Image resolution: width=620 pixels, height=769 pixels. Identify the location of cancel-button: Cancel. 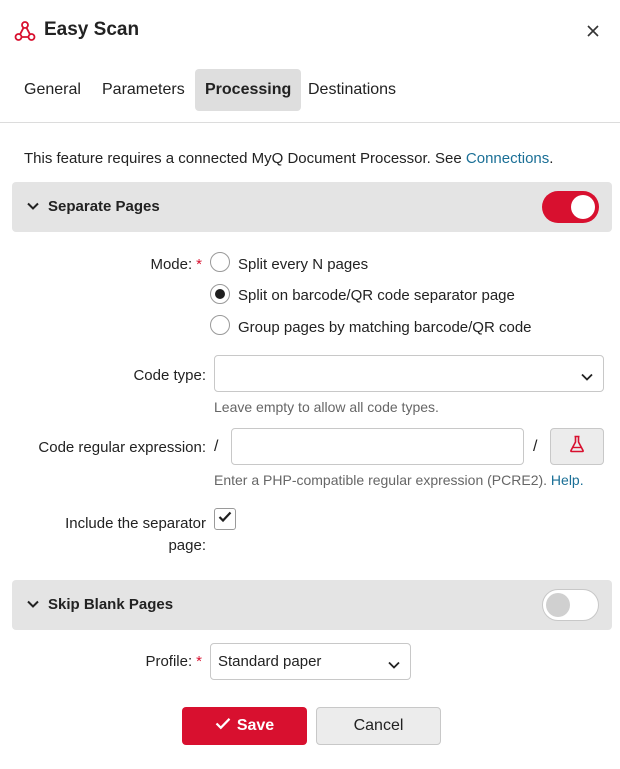
(378, 726).